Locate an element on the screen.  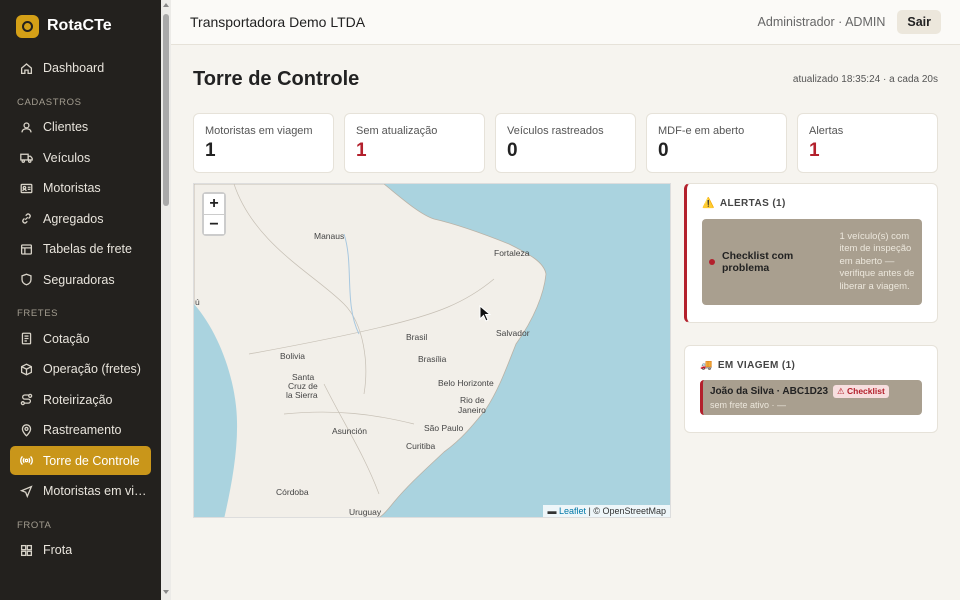
sidebar-item-operacao-fretes: Operação (fretes) is located at coordinates (80, 369).